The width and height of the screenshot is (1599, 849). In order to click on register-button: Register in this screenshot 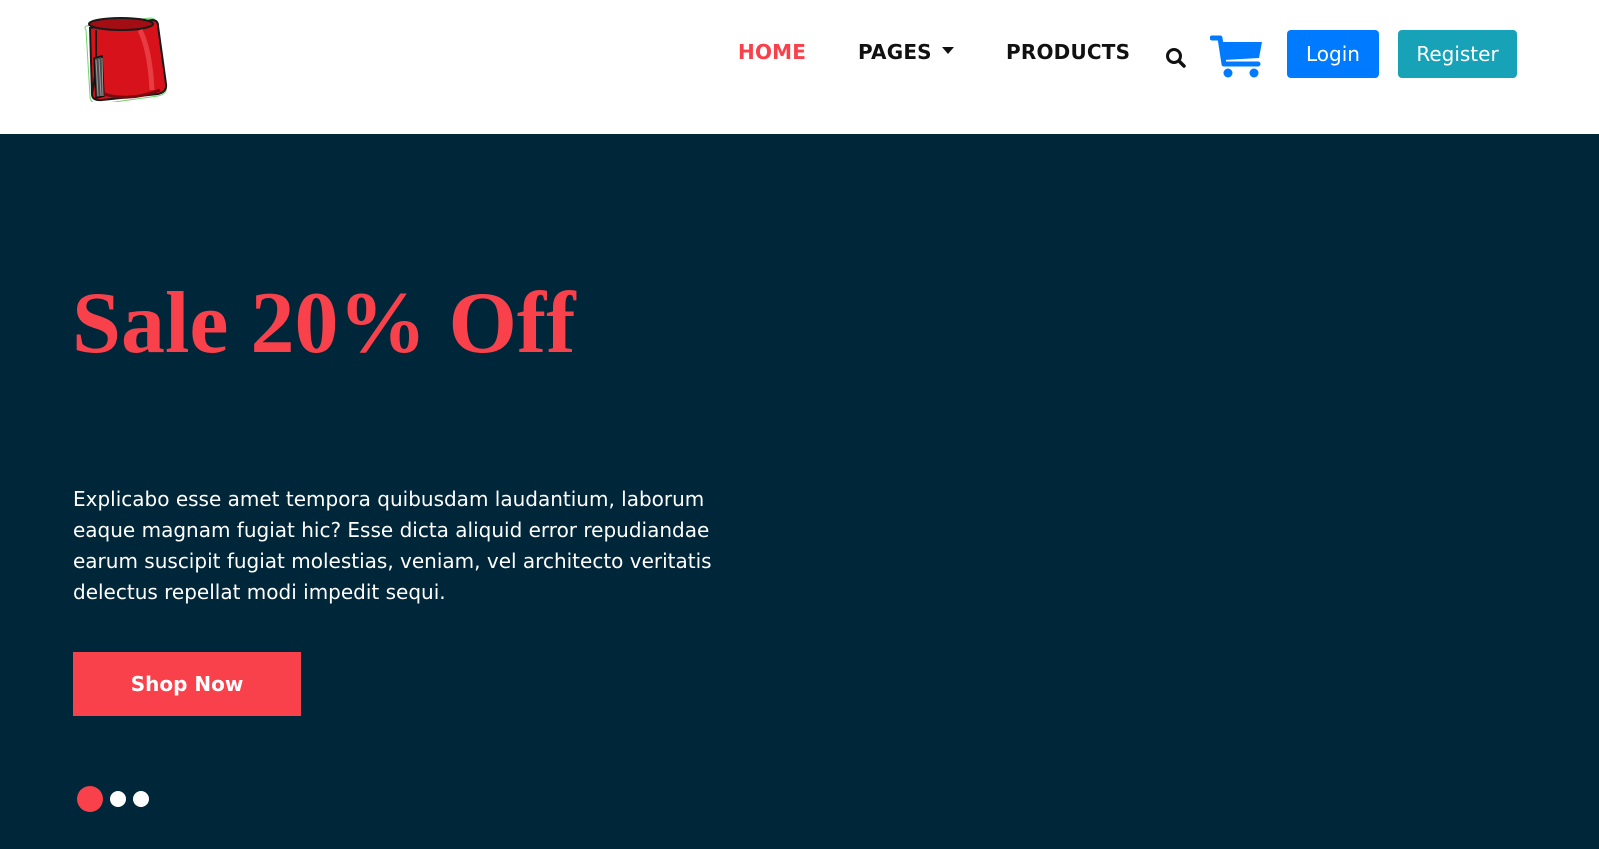, I will do `click(1457, 54)`.